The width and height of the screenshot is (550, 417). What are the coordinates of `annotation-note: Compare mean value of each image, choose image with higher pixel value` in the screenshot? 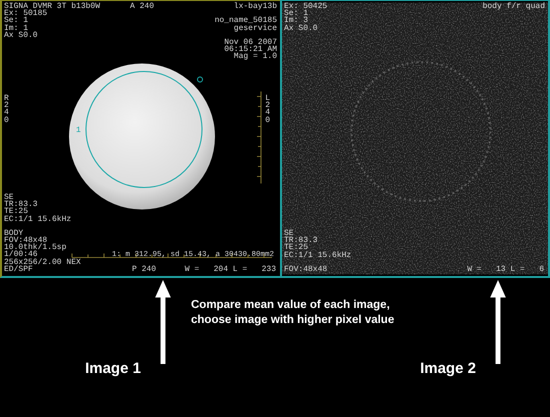 It's located at (293, 313).